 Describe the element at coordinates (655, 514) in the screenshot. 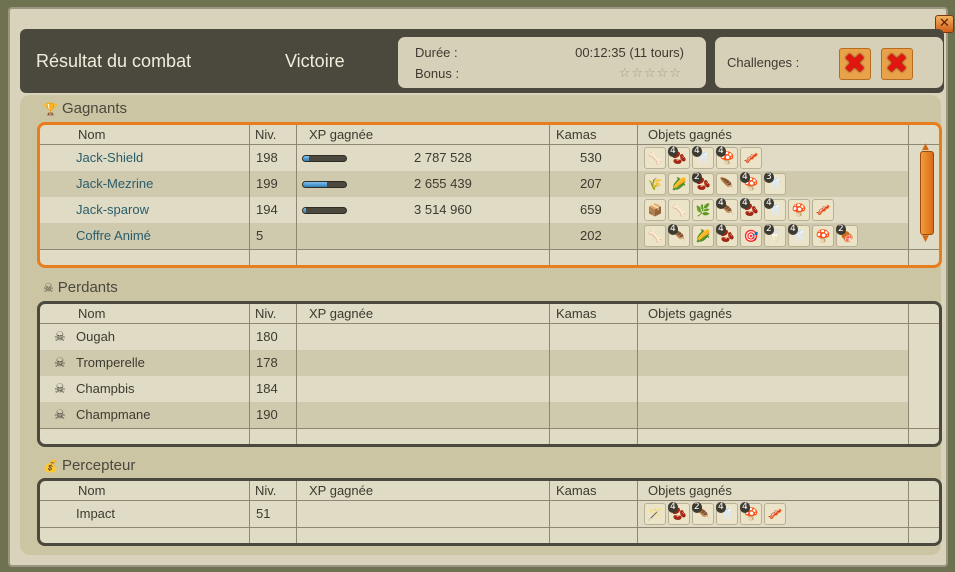

I see `loot-item-icon: 🪄` at that location.